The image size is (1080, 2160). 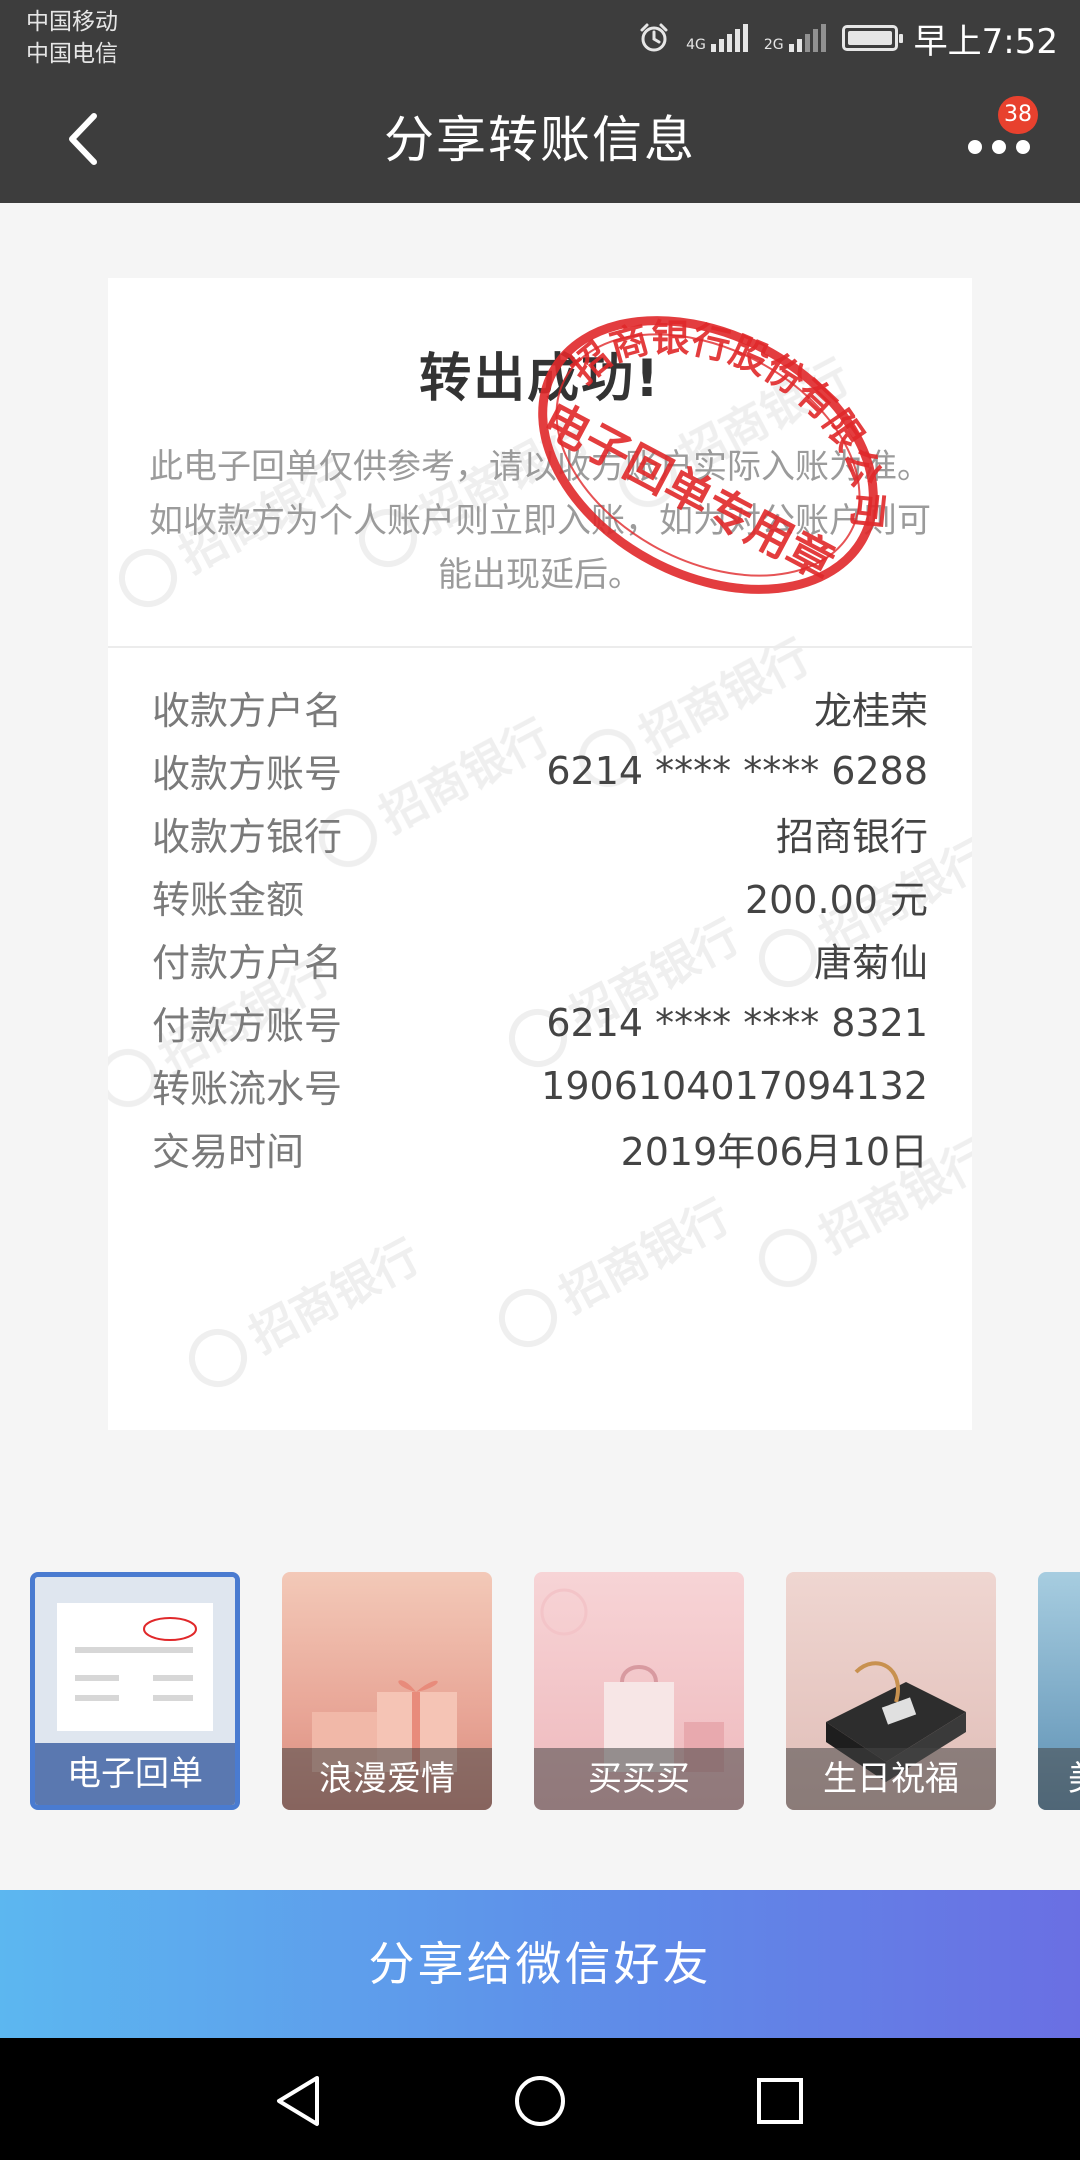 What do you see at coordinates (72, 38) in the screenshot?
I see `carrier-info: 中国移动 中国电信` at bounding box center [72, 38].